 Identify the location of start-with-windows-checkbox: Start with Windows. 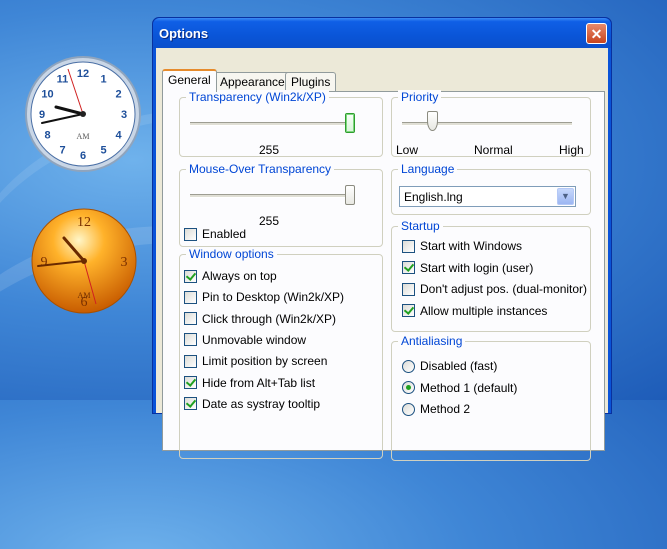
(462, 246).